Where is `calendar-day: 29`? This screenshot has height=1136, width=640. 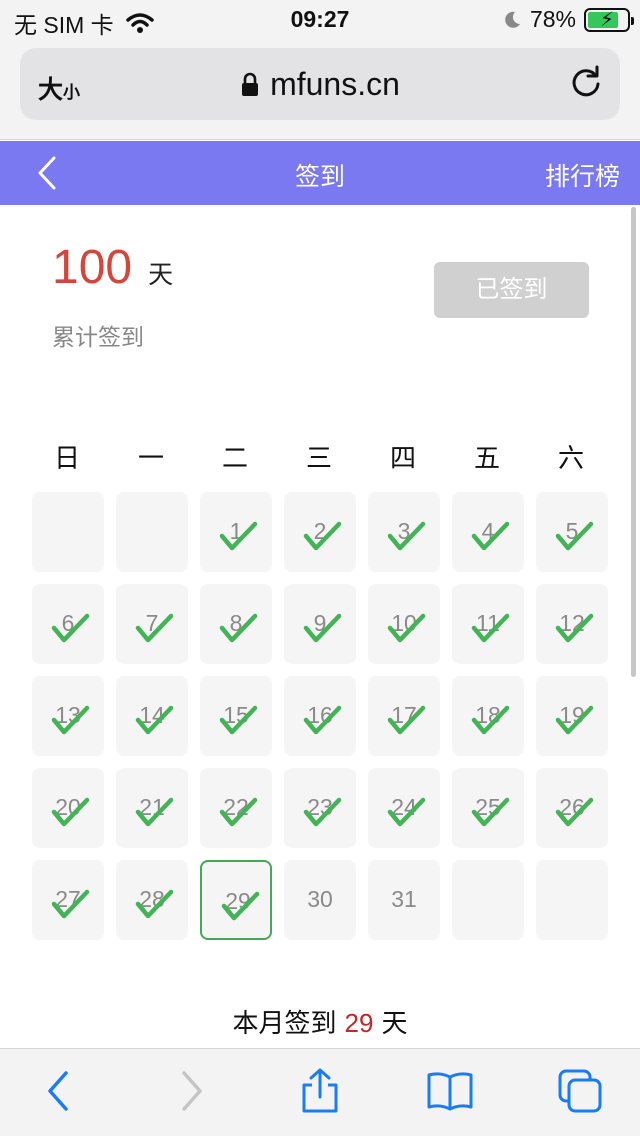 calendar-day: 29 is located at coordinates (236, 900).